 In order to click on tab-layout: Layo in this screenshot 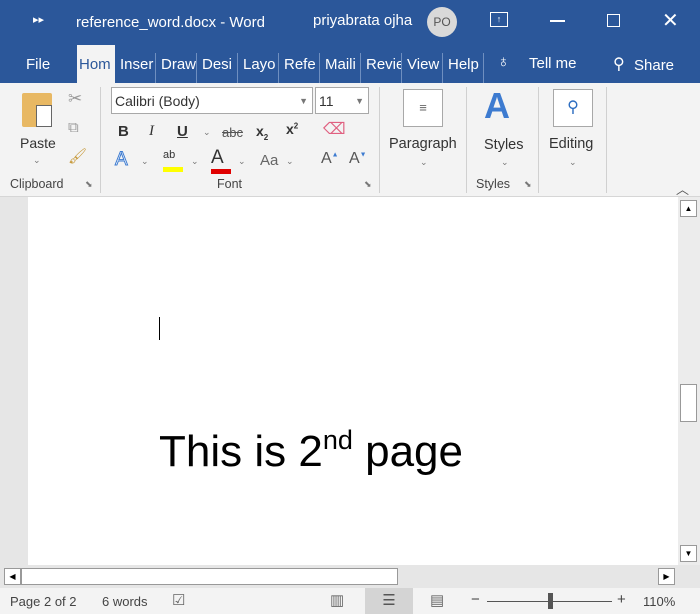, I will do `click(260, 68)`.